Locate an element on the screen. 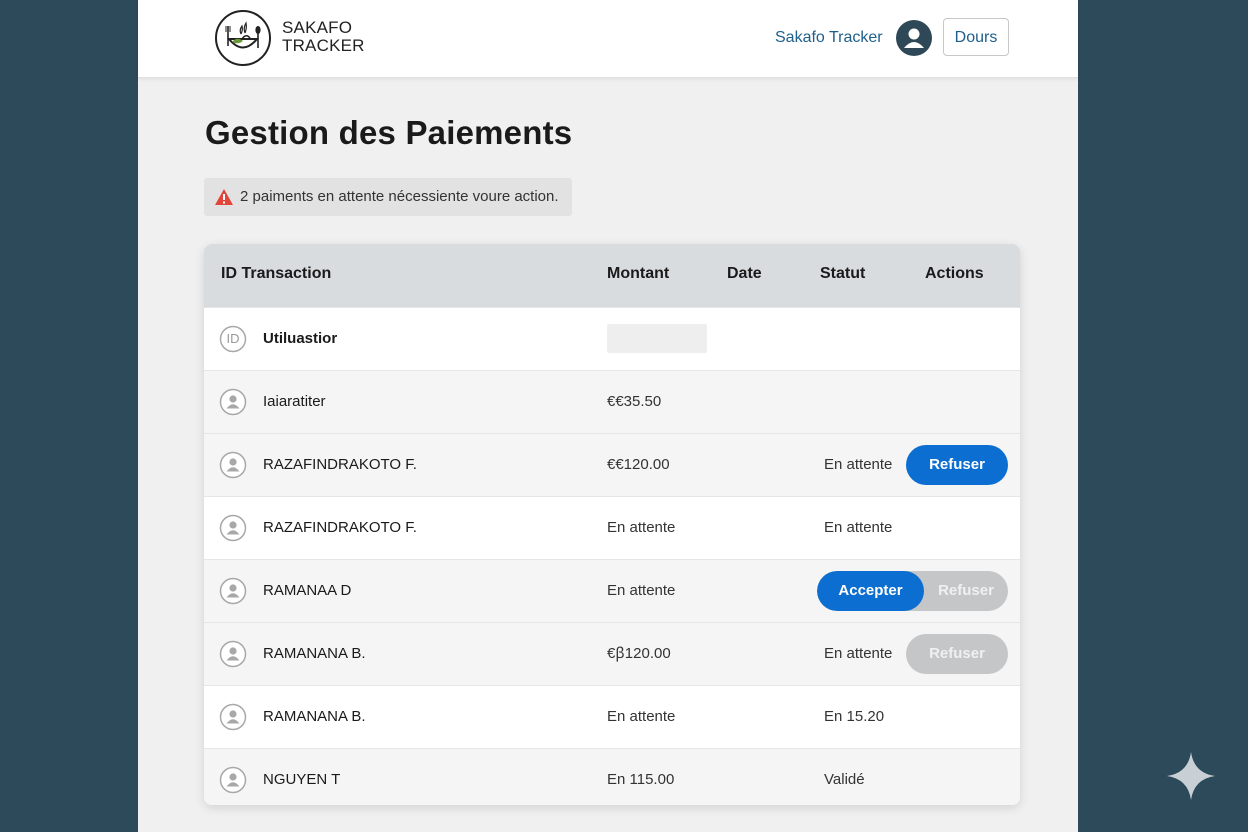 Image resolution: width=1248 pixels, height=832 pixels. logo-icon is located at coordinates (243, 38).